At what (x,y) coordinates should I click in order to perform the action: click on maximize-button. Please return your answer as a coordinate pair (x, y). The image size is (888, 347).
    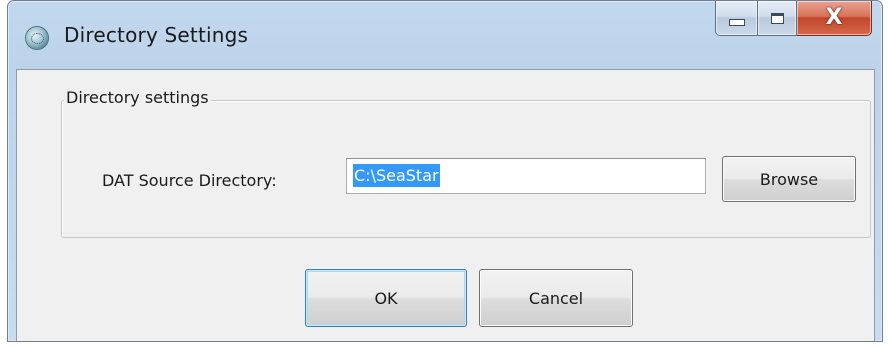
    Looking at the image, I should click on (777, 18).